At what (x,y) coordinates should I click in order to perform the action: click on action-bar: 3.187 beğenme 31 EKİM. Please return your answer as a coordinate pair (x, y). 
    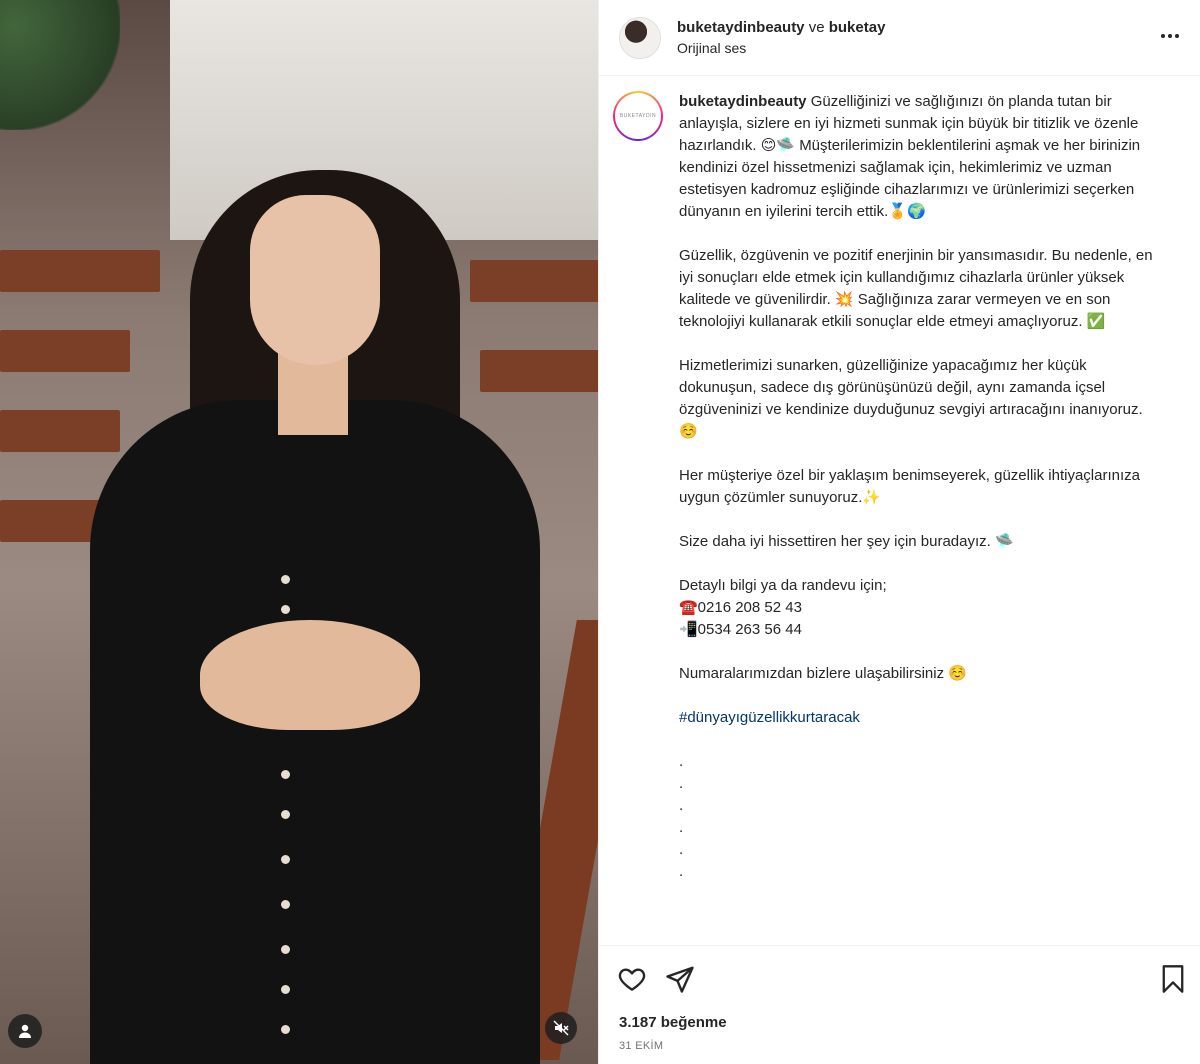
    Looking at the image, I should click on (899, 1004).